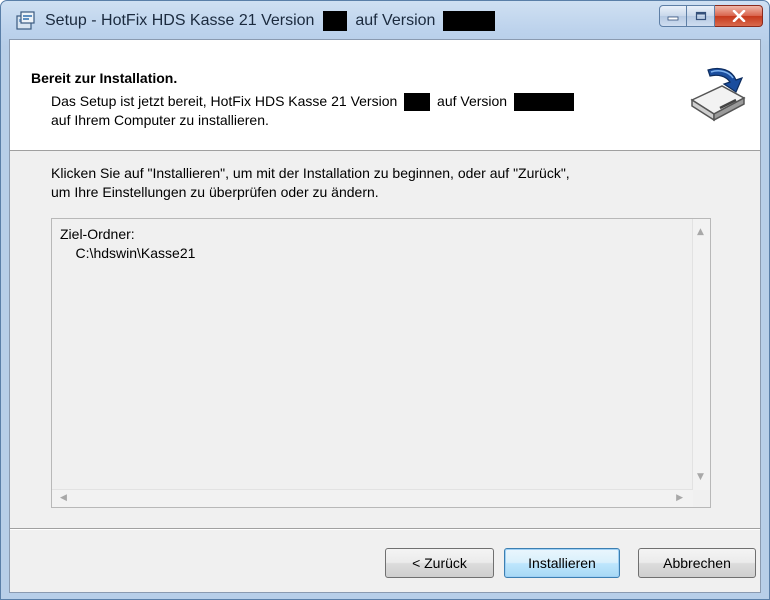  I want to click on desc-line2: auf Ihrem Computer zu installieren., so click(160, 120).